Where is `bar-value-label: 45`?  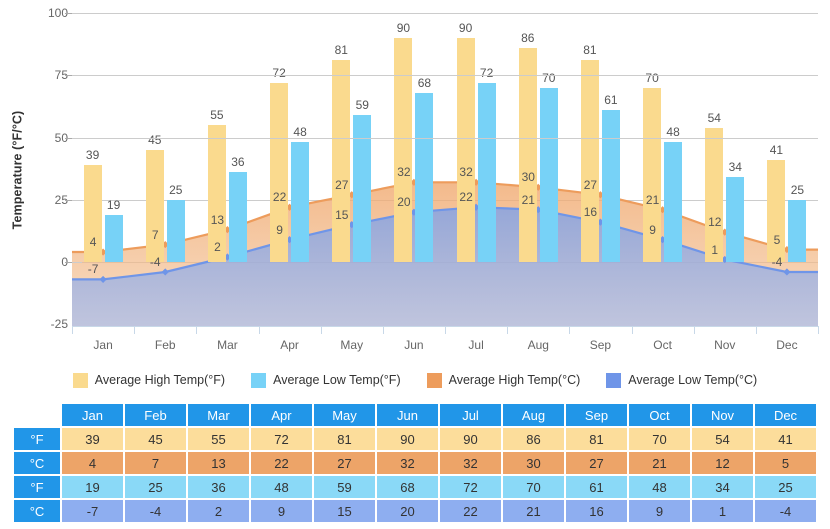
bar-value-label: 45 is located at coordinates (155, 139).